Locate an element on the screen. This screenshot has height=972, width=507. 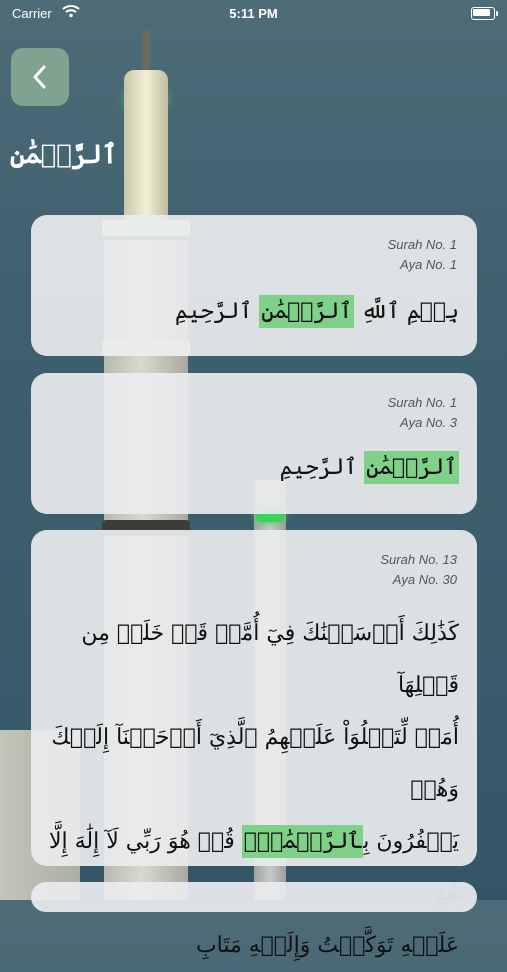
clock: 5:11 PM is located at coordinates (253, 13).